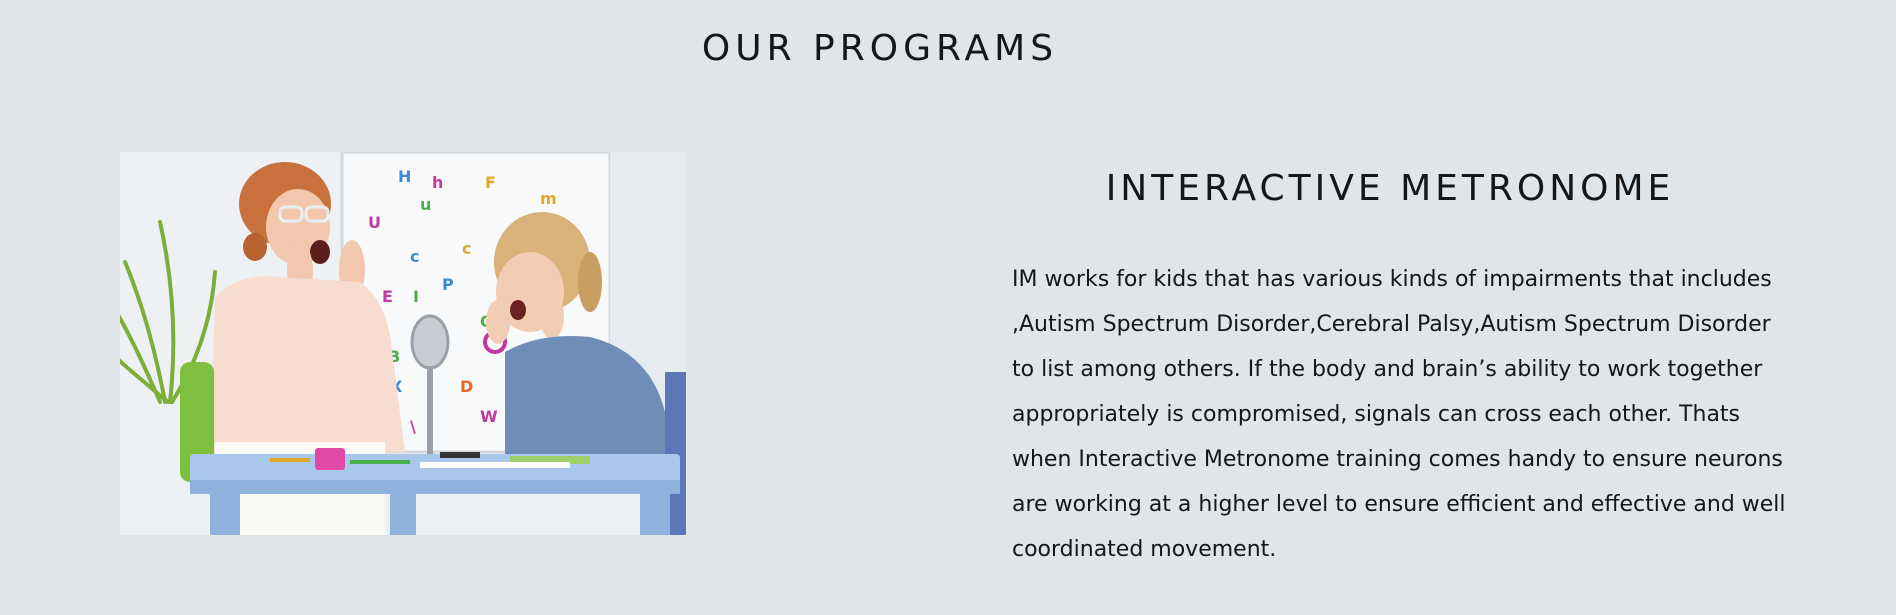 The width and height of the screenshot is (1896, 615). I want to click on svg-text: m, so click(548, 198).